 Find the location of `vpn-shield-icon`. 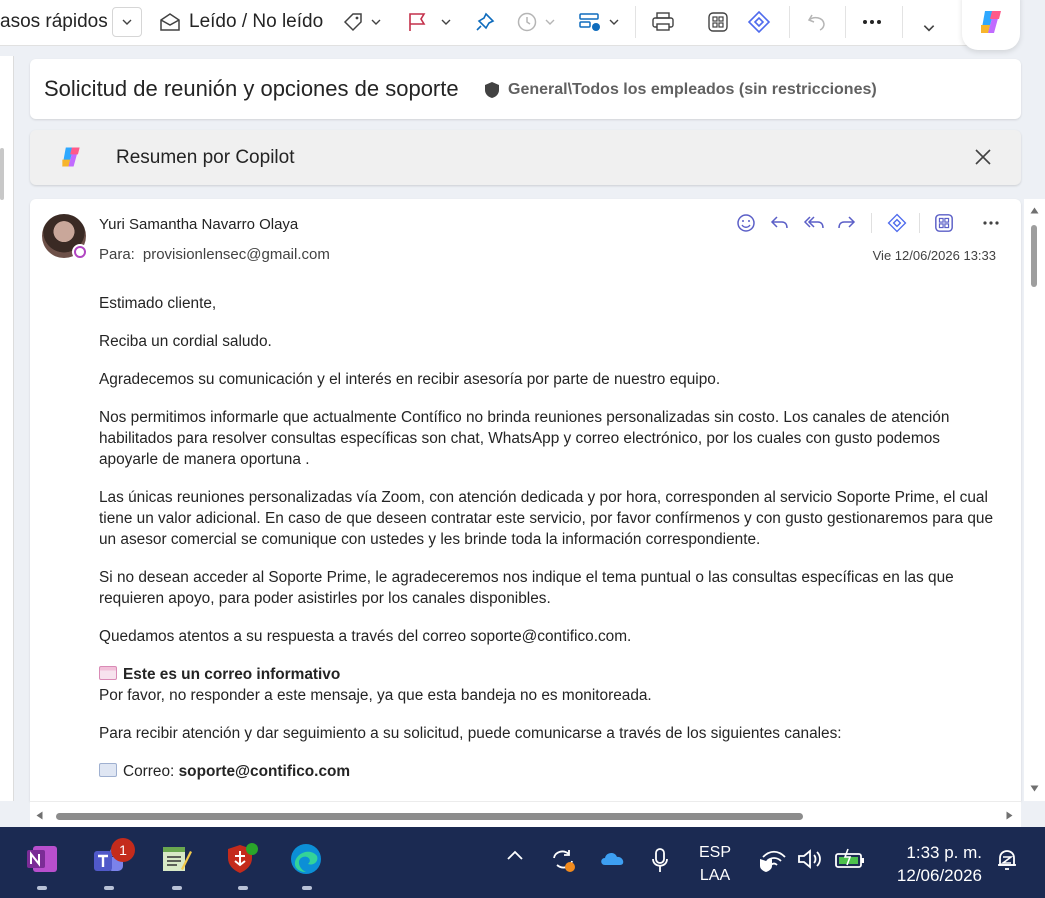

vpn-shield-icon is located at coordinates (243, 858).